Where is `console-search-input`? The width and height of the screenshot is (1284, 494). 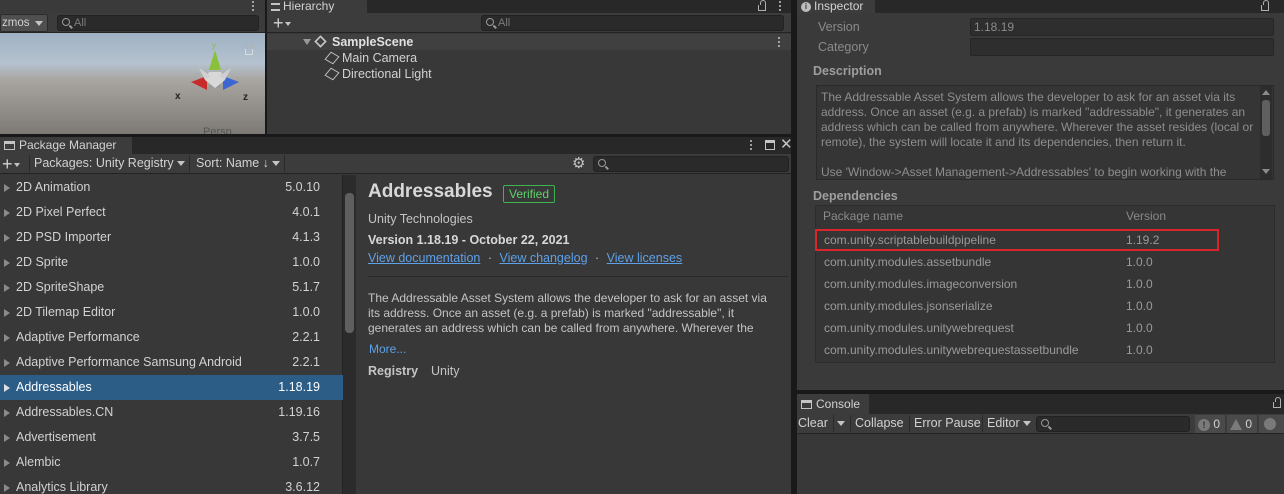 console-search-input is located at coordinates (1113, 424).